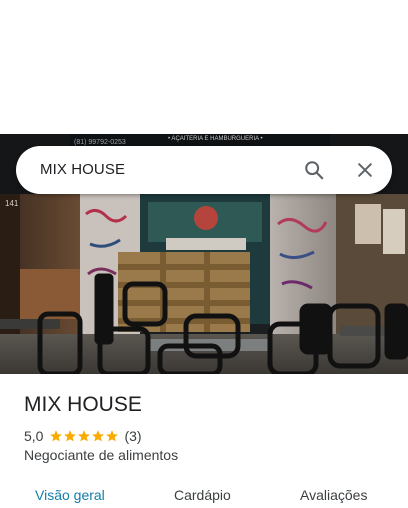  I want to click on place-category: Negociante de alimentos, so click(101, 455).